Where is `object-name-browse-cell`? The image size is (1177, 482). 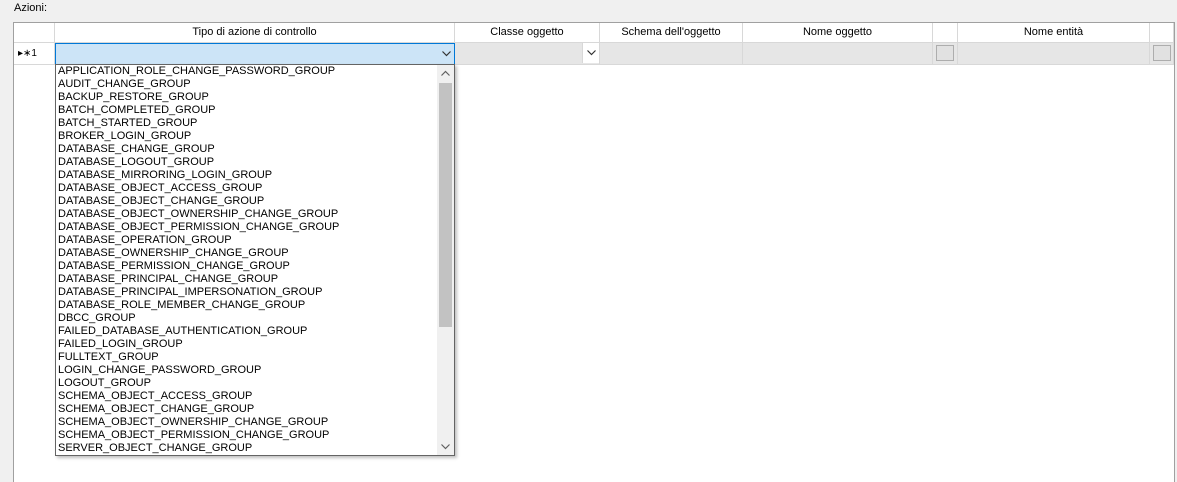
object-name-browse-cell is located at coordinates (945, 54).